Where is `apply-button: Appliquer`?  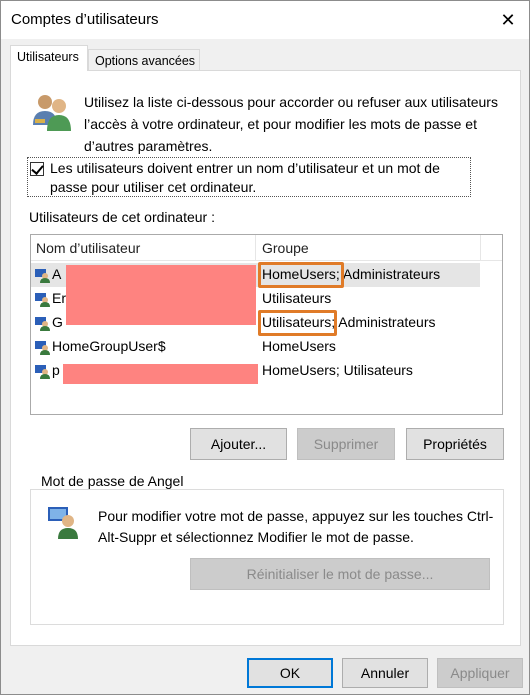
apply-button: Appliquer is located at coordinates (480, 673).